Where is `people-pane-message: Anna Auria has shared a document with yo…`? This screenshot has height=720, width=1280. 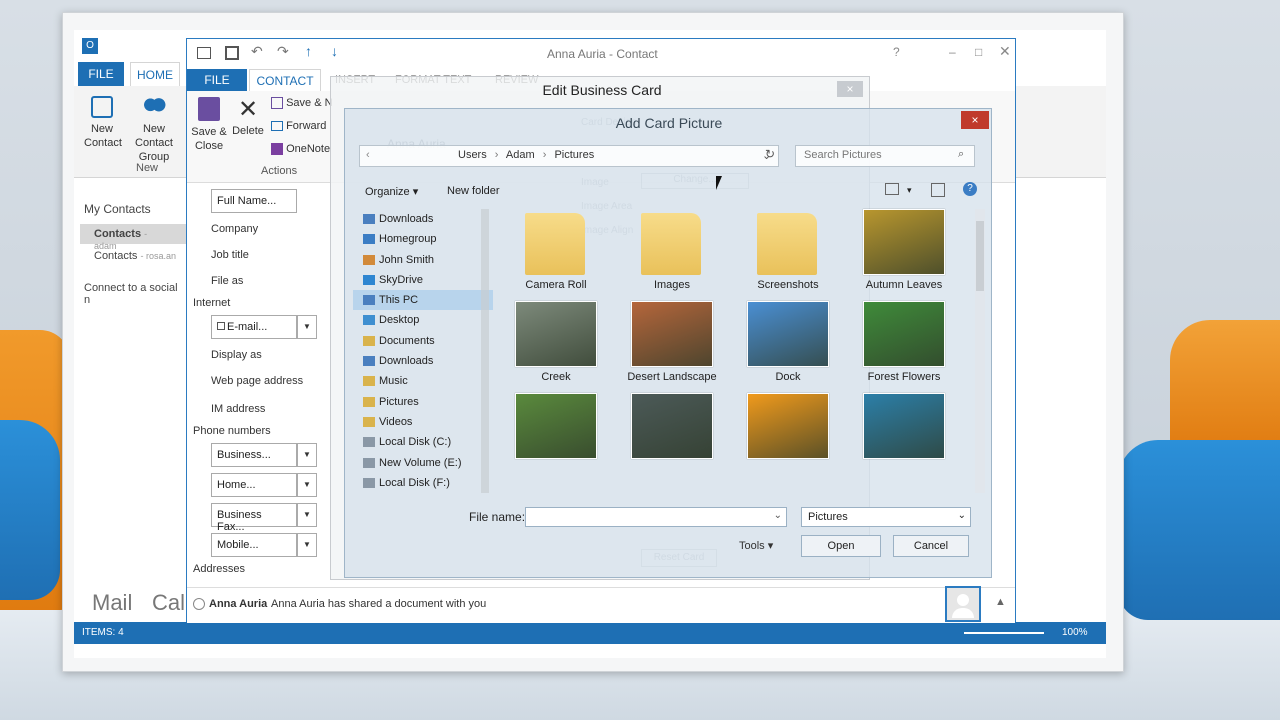
people-pane-message: Anna Auria has shared a document with yo… is located at coordinates (378, 604).